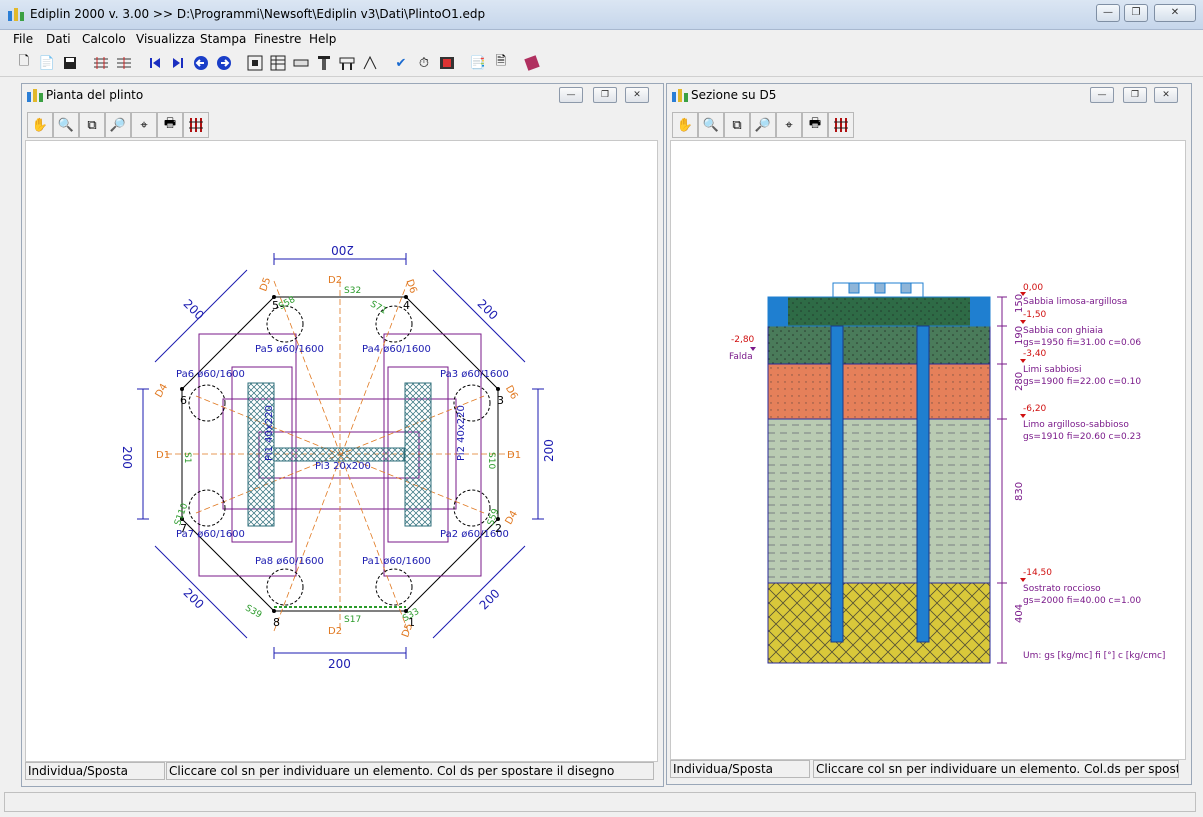  What do you see at coordinates (837, 484) in the screenshot?
I see `pile-left` at bounding box center [837, 484].